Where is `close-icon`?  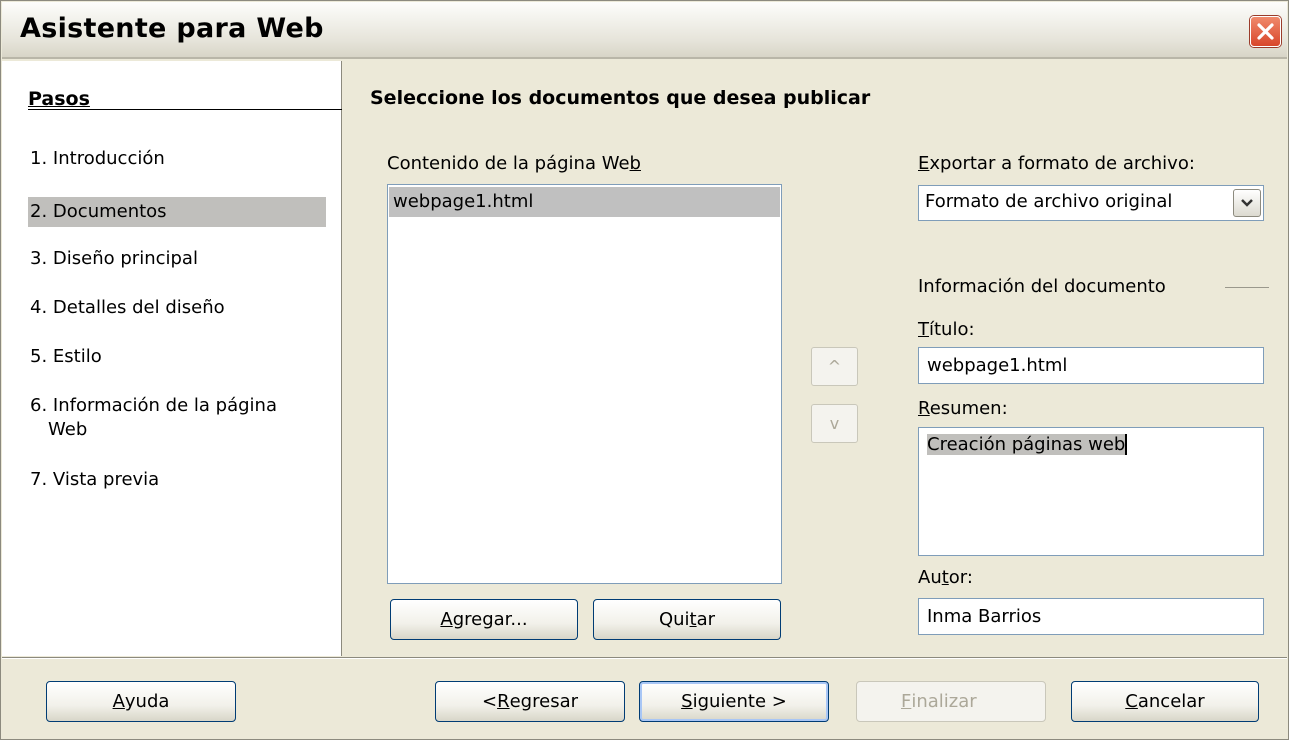 close-icon is located at coordinates (1265, 31).